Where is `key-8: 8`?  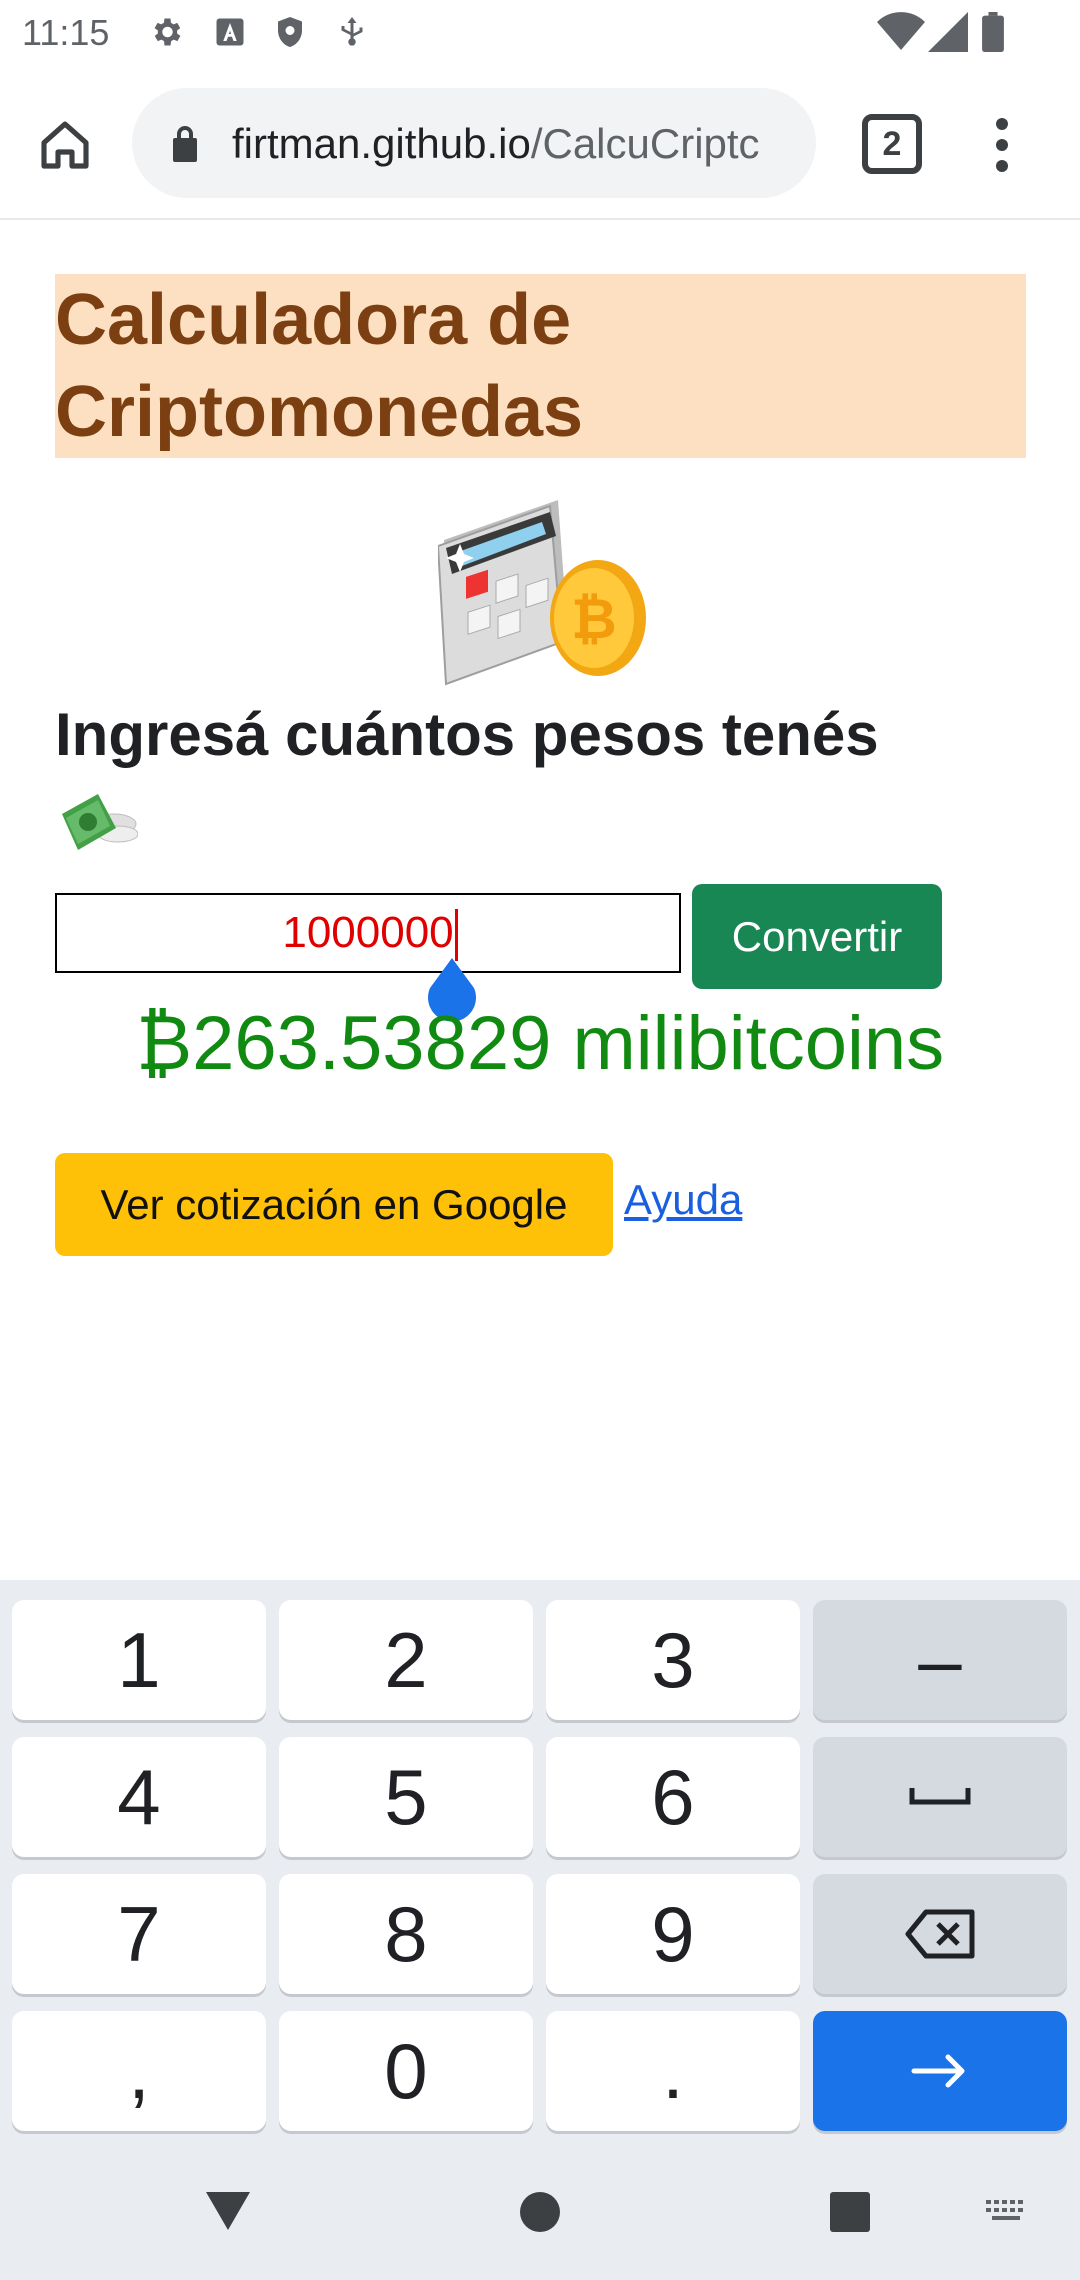
key-8: 8 is located at coordinates (406, 1934).